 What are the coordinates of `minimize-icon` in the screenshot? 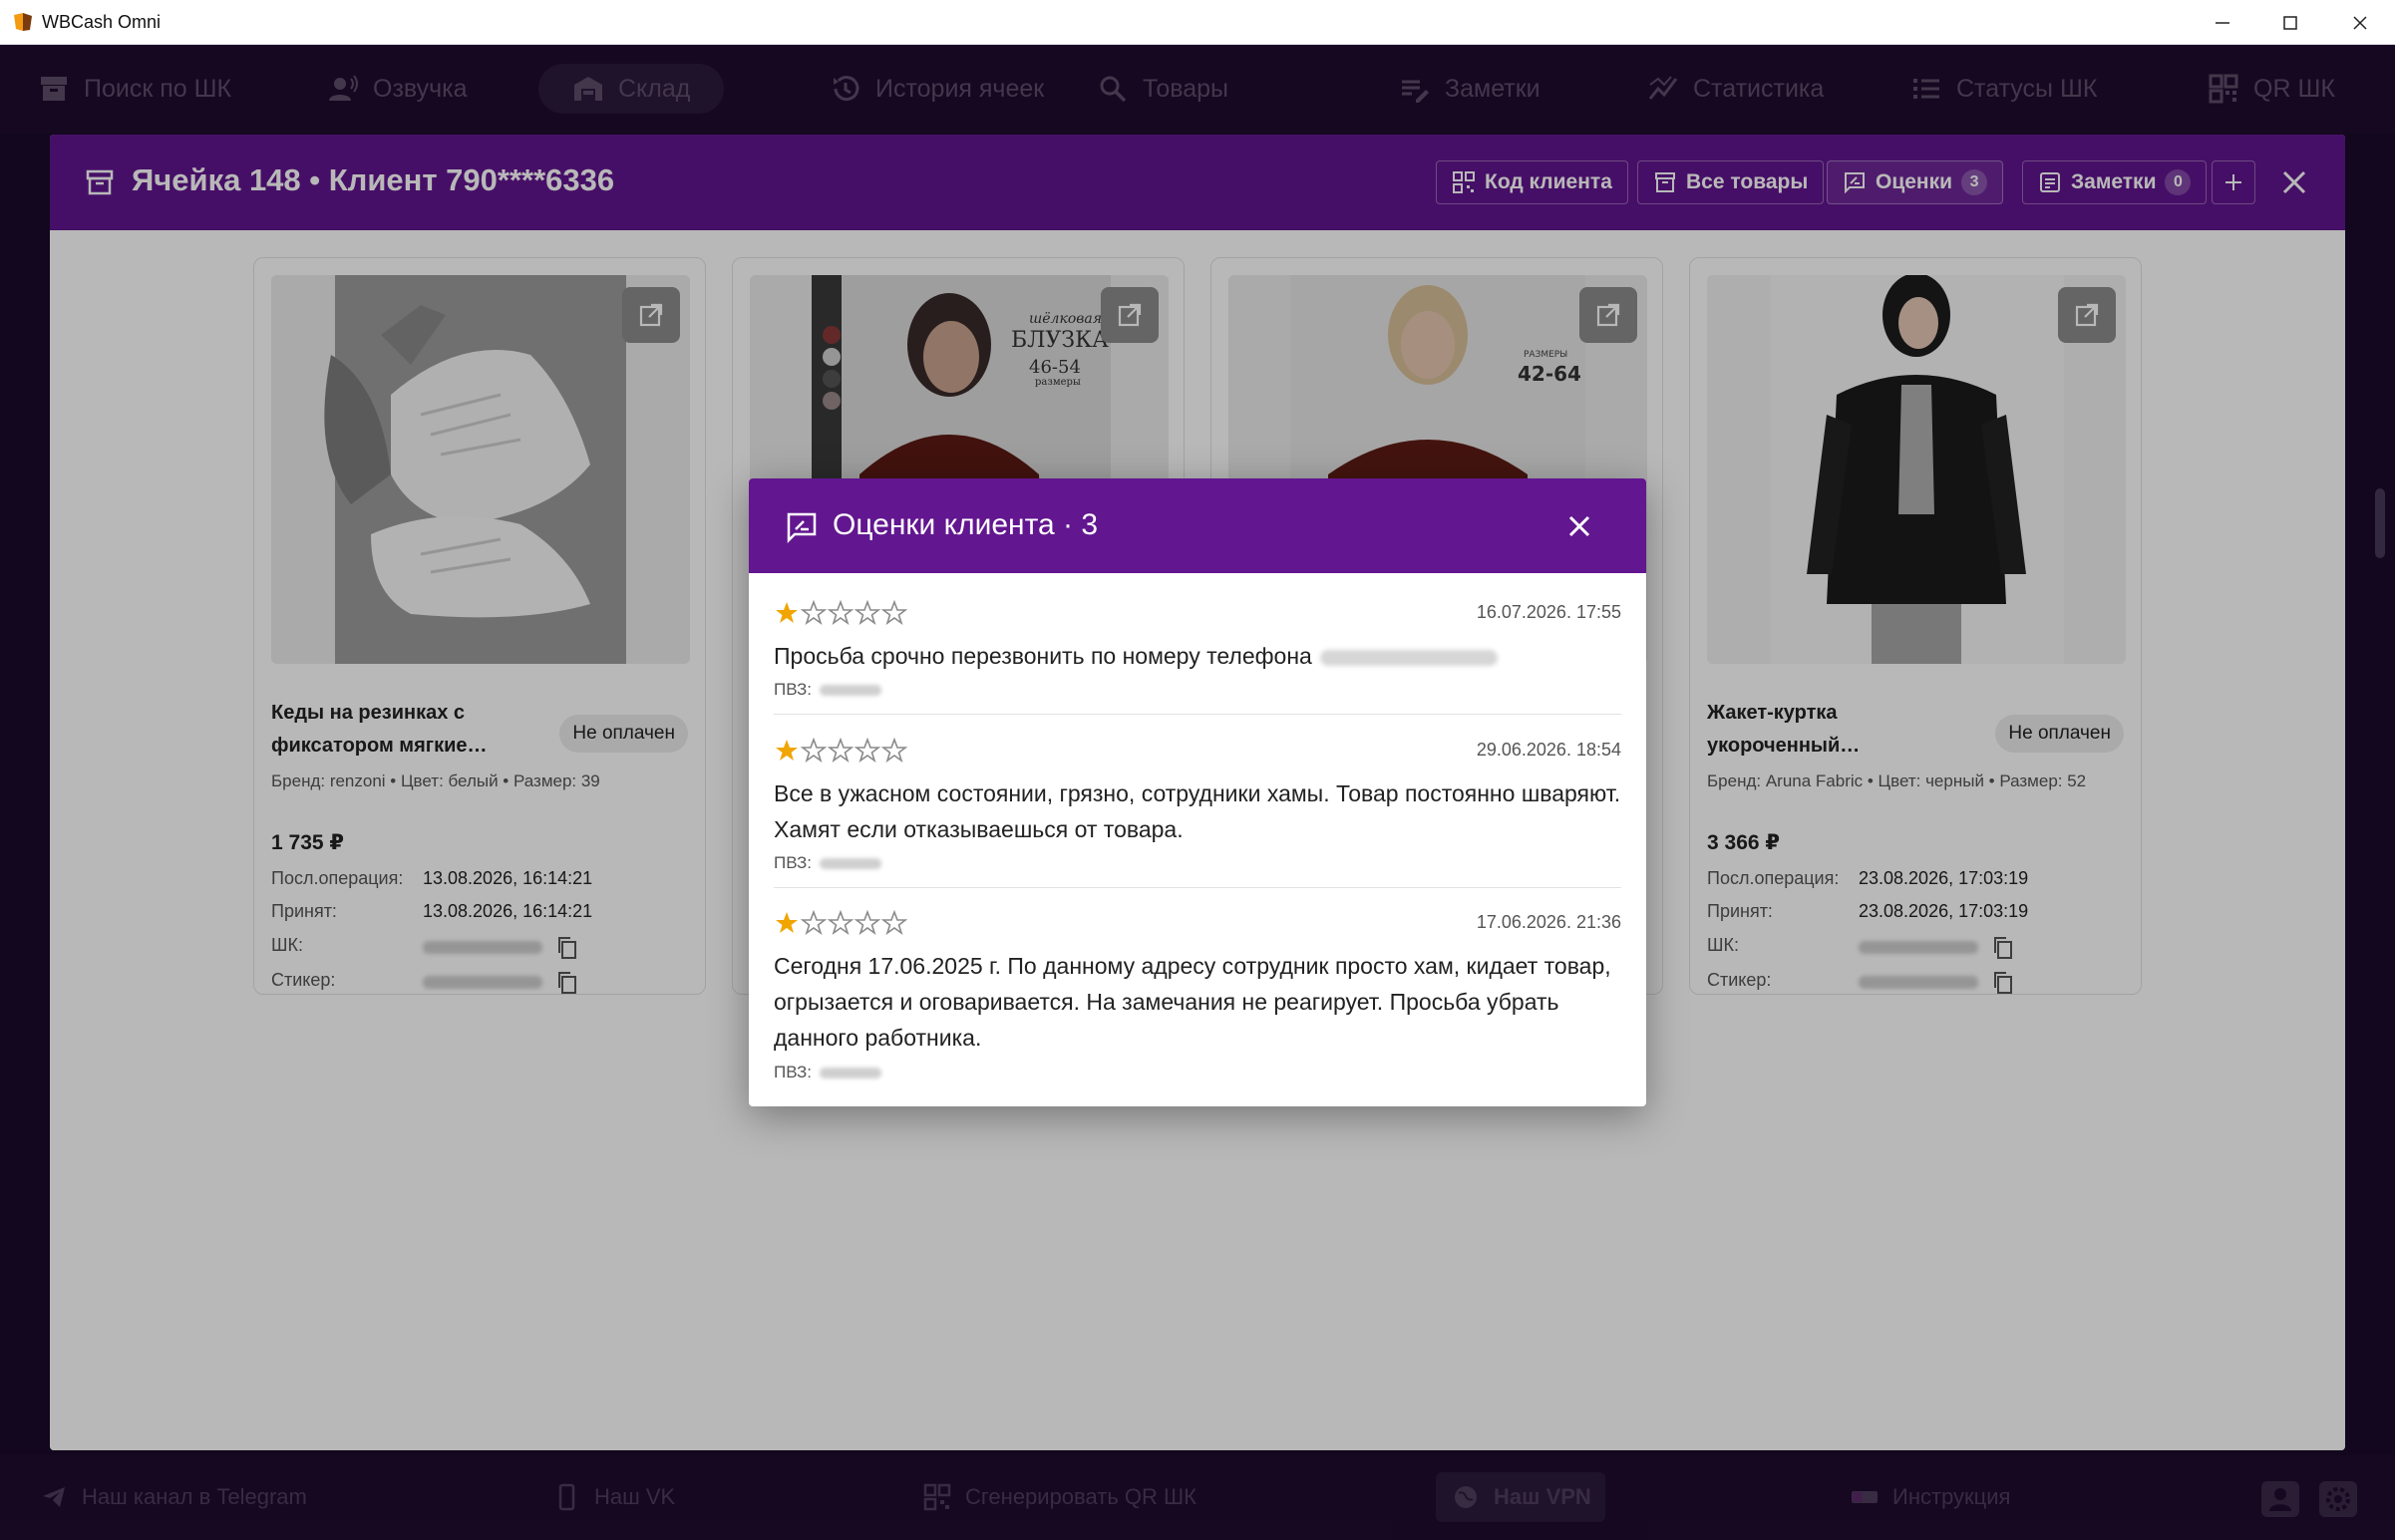 It's located at (2222, 22).